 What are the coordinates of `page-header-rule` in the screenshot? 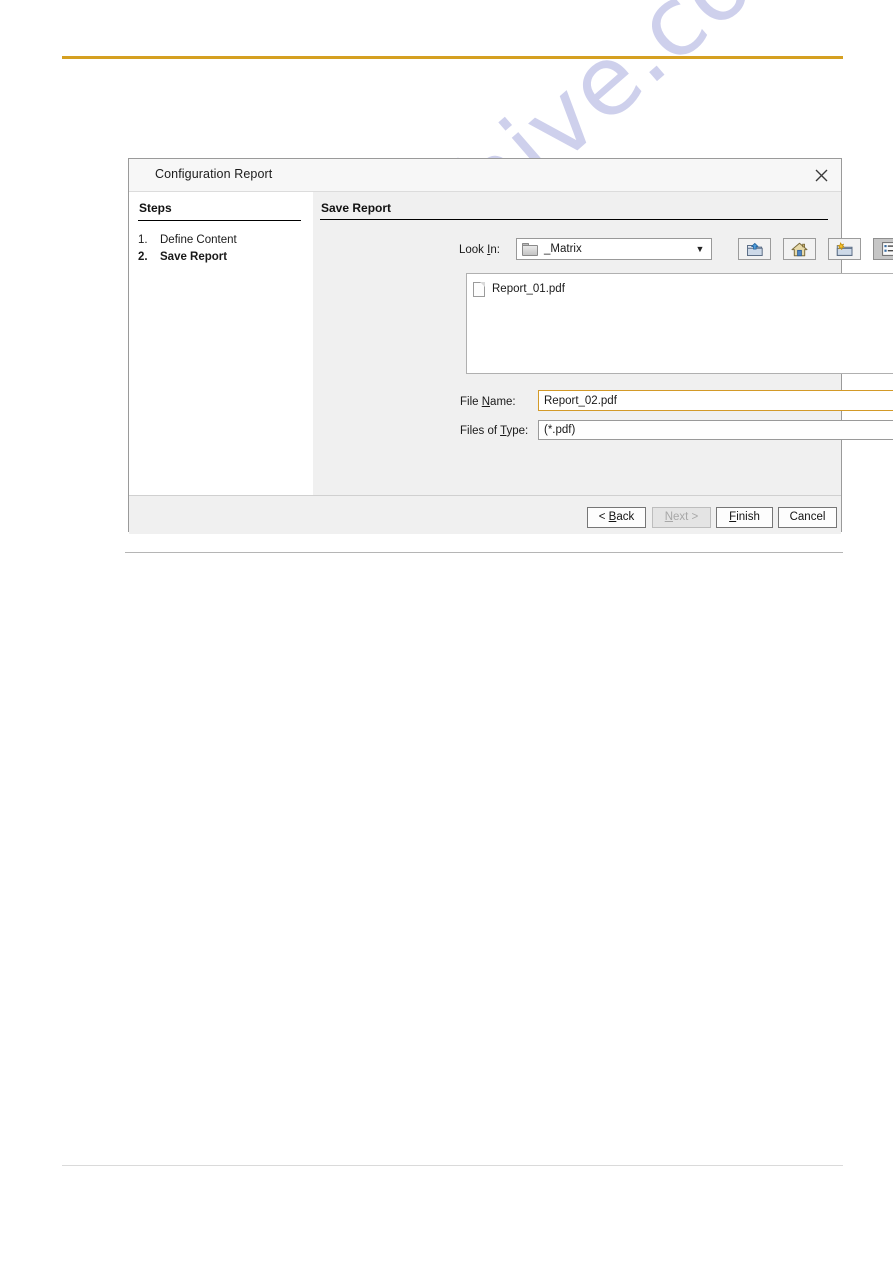 It's located at (452, 57).